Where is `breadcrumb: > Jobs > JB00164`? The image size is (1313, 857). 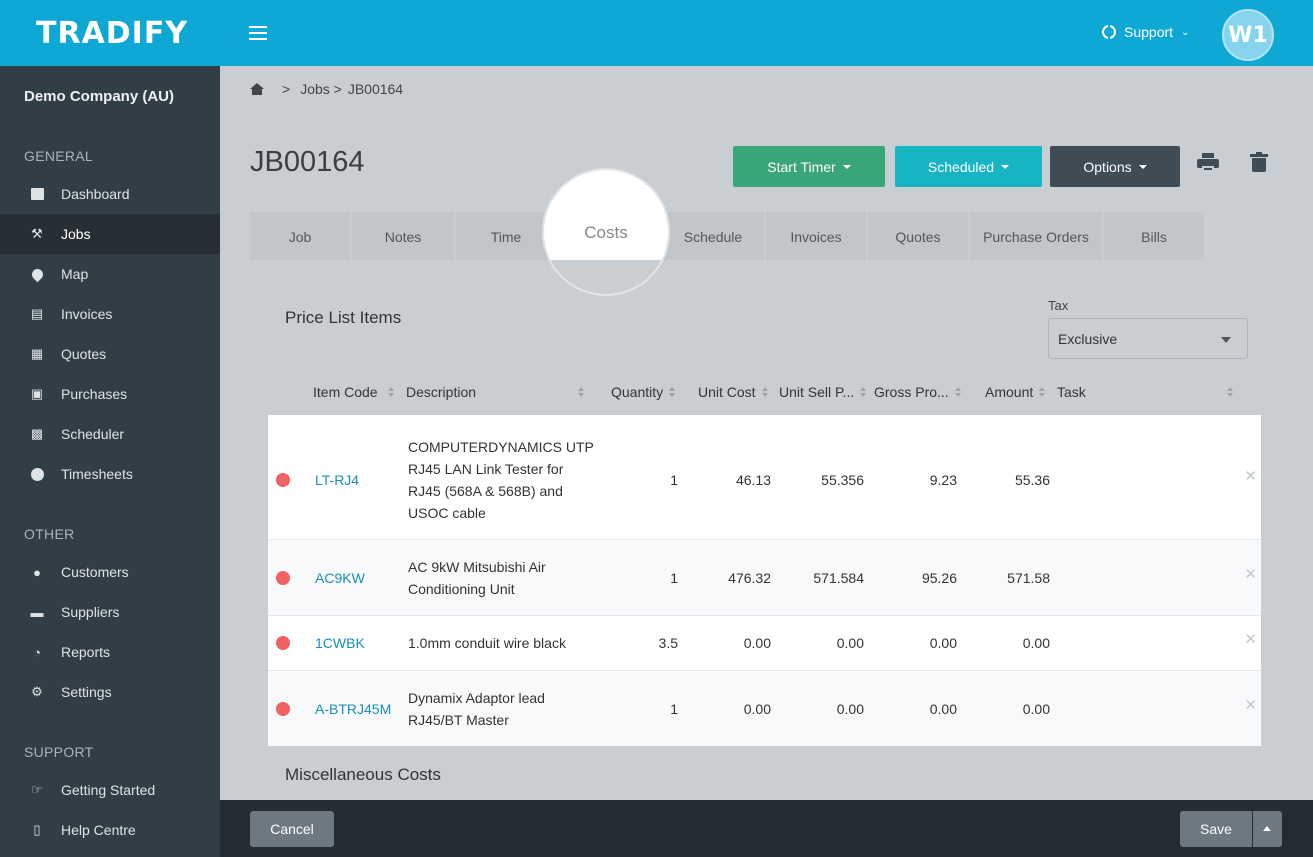 breadcrumb: > Jobs > JB00164 is located at coordinates (326, 89).